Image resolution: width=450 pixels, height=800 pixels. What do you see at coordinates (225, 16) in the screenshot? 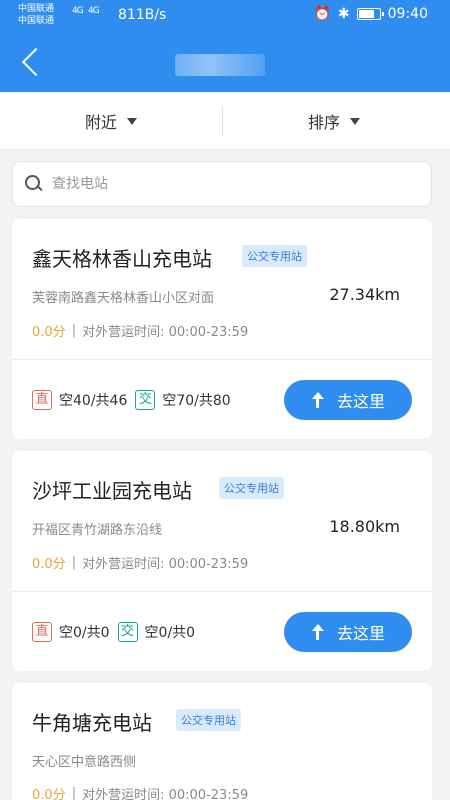
I see `status-bar: 中国联通 中国联通 4G 4G 811B/s ⏰ ✱ 09:40` at bounding box center [225, 16].